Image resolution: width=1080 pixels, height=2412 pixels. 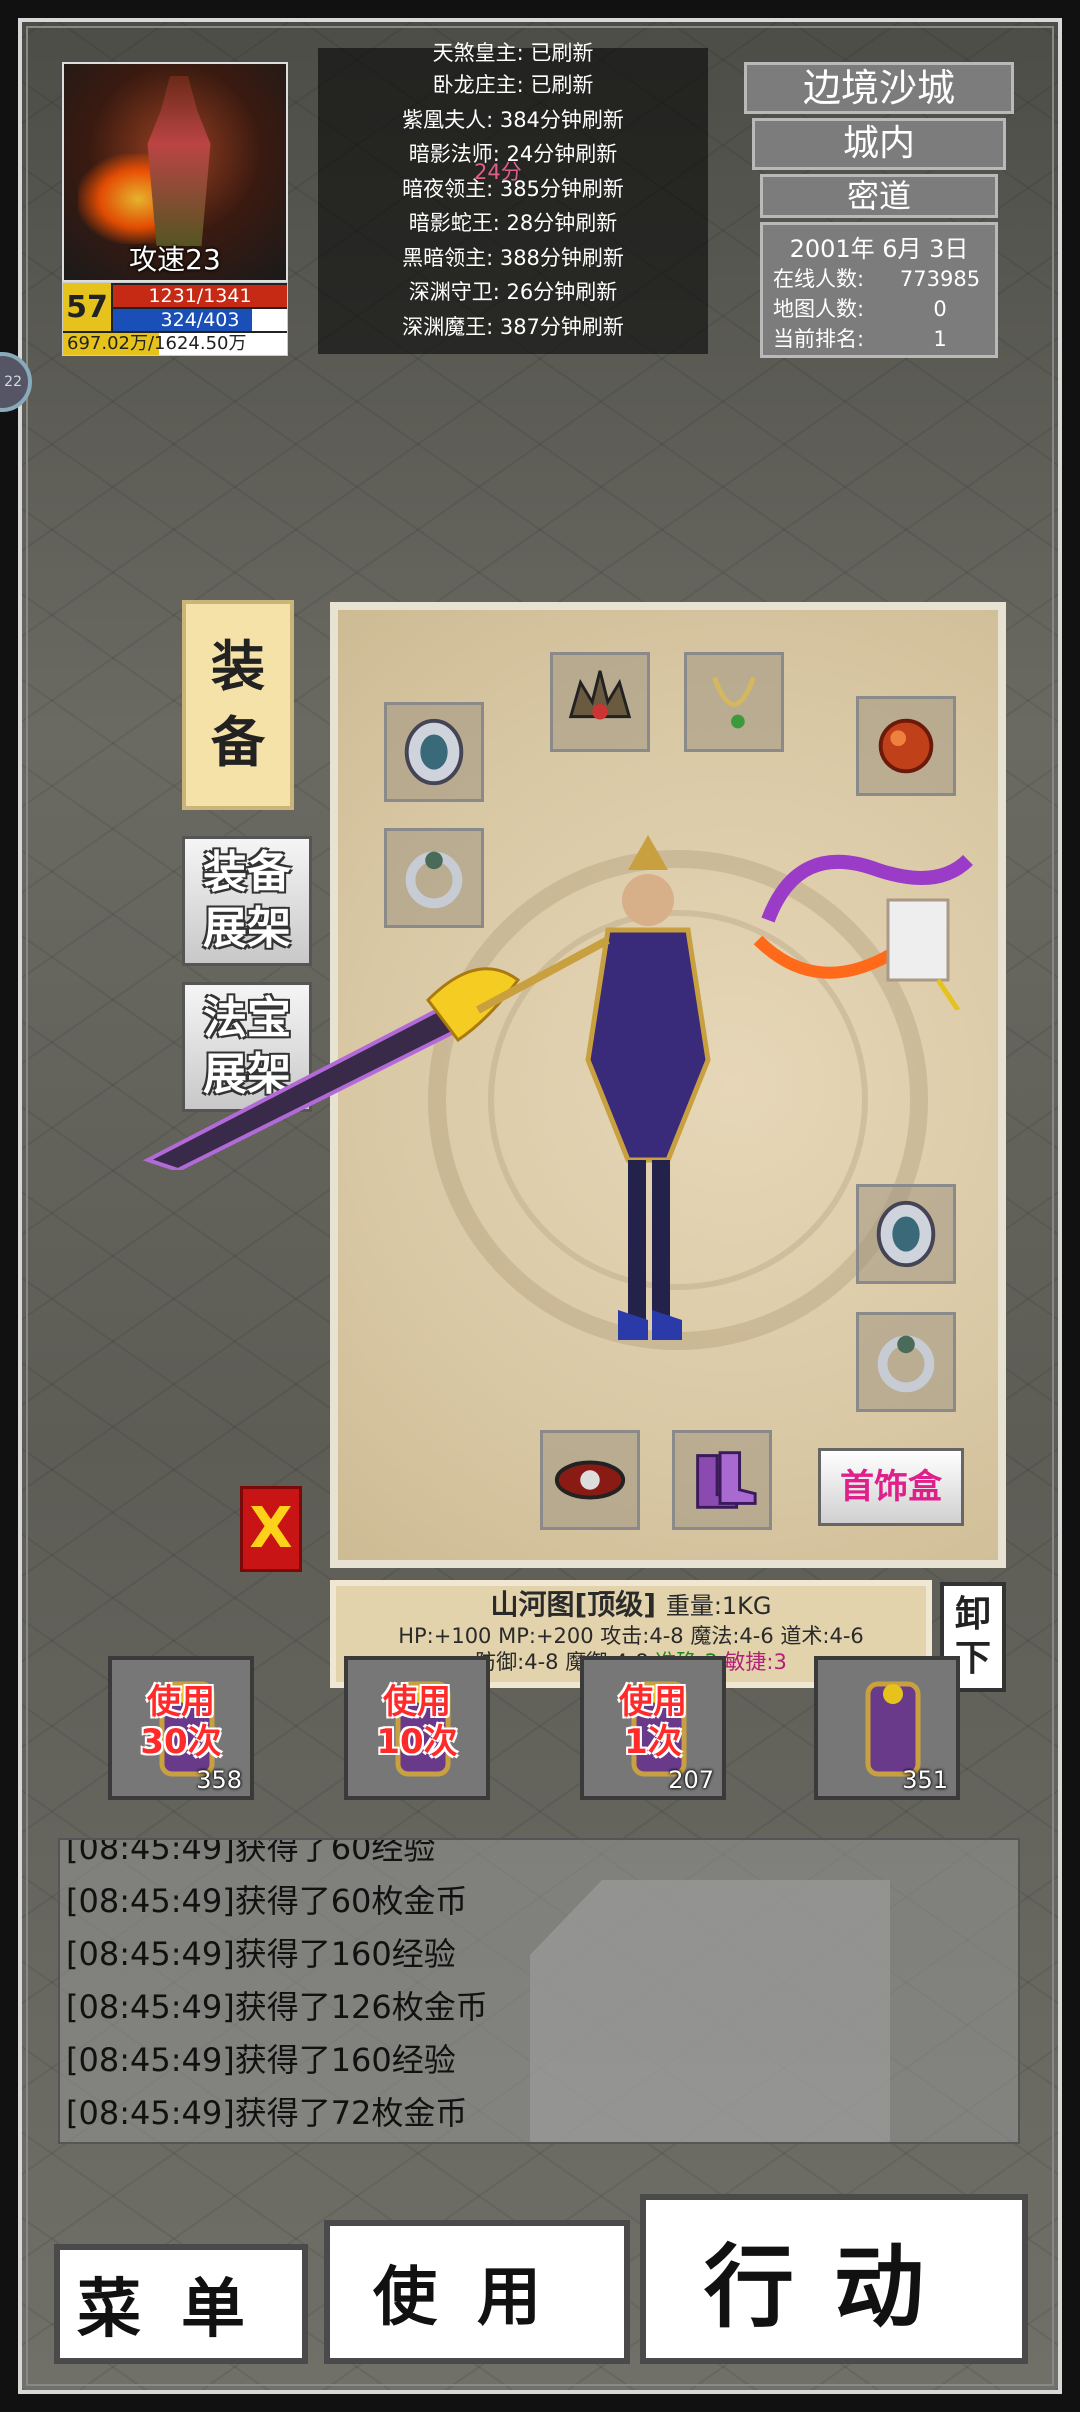 I want to click on unequip-bottom: 下, so click(x=972, y=1658).